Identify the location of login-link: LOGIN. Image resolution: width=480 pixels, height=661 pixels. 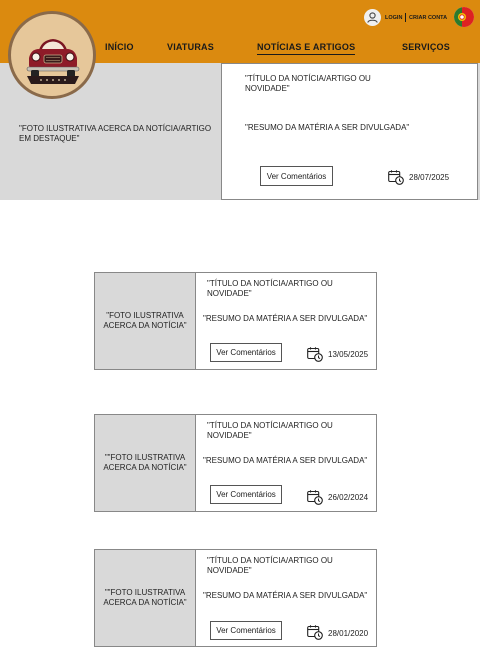
(393, 18).